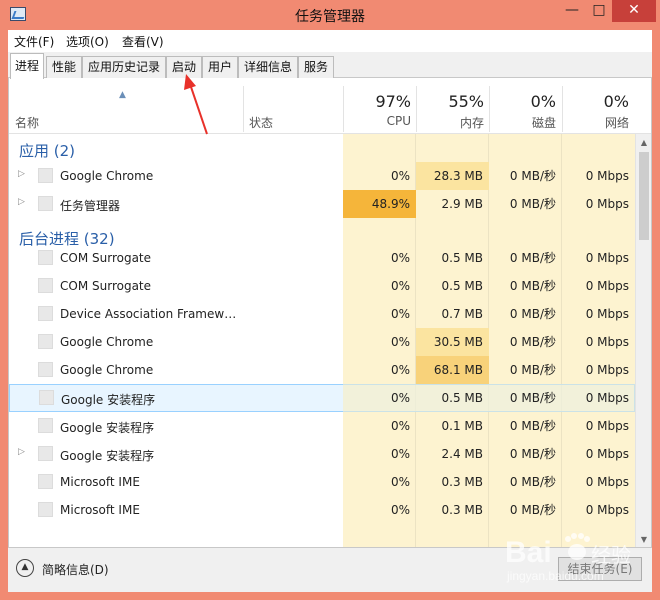  Describe the element at coordinates (64, 67) in the screenshot. I see `tab-performance: 性能` at that location.